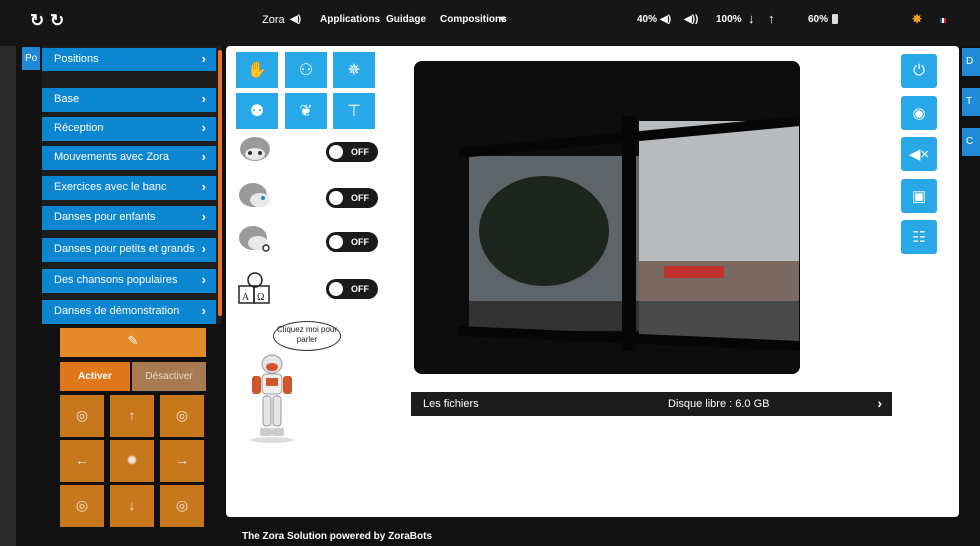 The image size is (980, 546). Describe the element at coordinates (116, 280) in the screenshot. I see `menu-item-label: Des chansons populaires` at that location.